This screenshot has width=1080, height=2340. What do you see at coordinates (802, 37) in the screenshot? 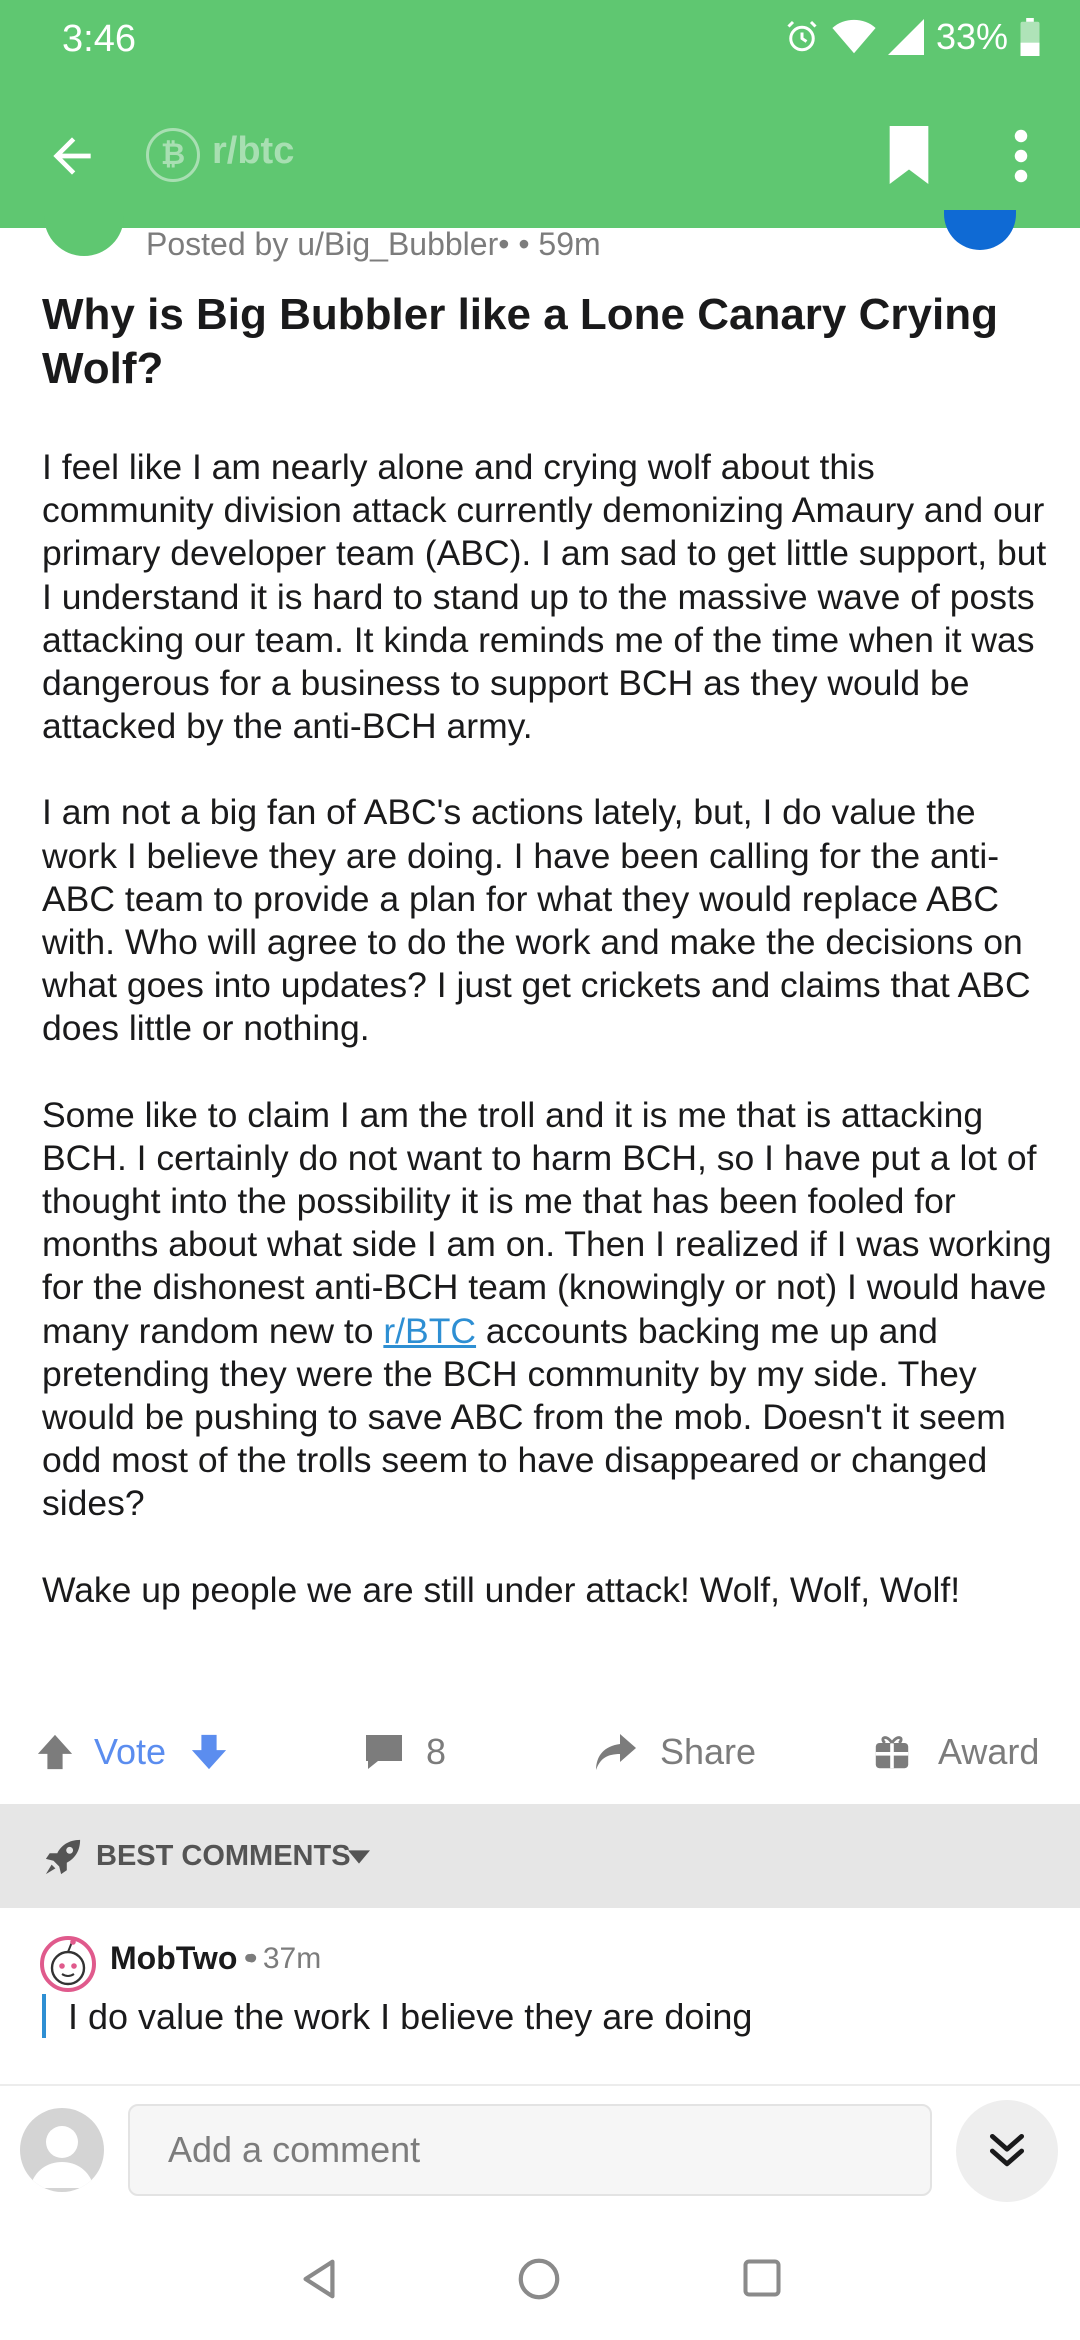
I see `alarm-icon` at bounding box center [802, 37].